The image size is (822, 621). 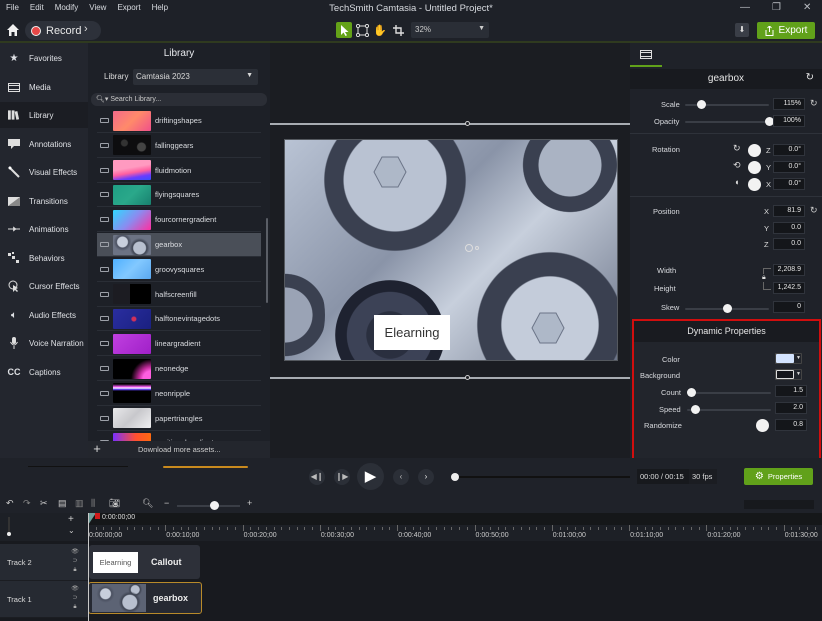 What do you see at coordinates (179, 319) in the screenshot?
I see `library-item: halftonevintagedots` at bounding box center [179, 319].